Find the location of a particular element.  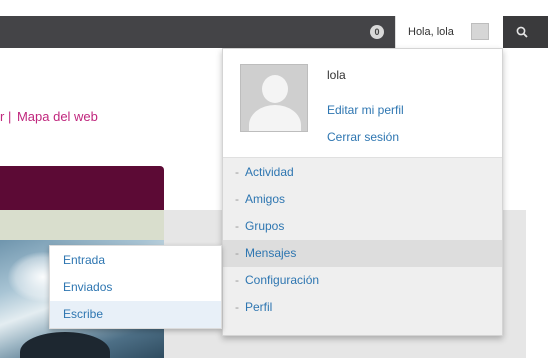

search-button is located at coordinates (525, 32).